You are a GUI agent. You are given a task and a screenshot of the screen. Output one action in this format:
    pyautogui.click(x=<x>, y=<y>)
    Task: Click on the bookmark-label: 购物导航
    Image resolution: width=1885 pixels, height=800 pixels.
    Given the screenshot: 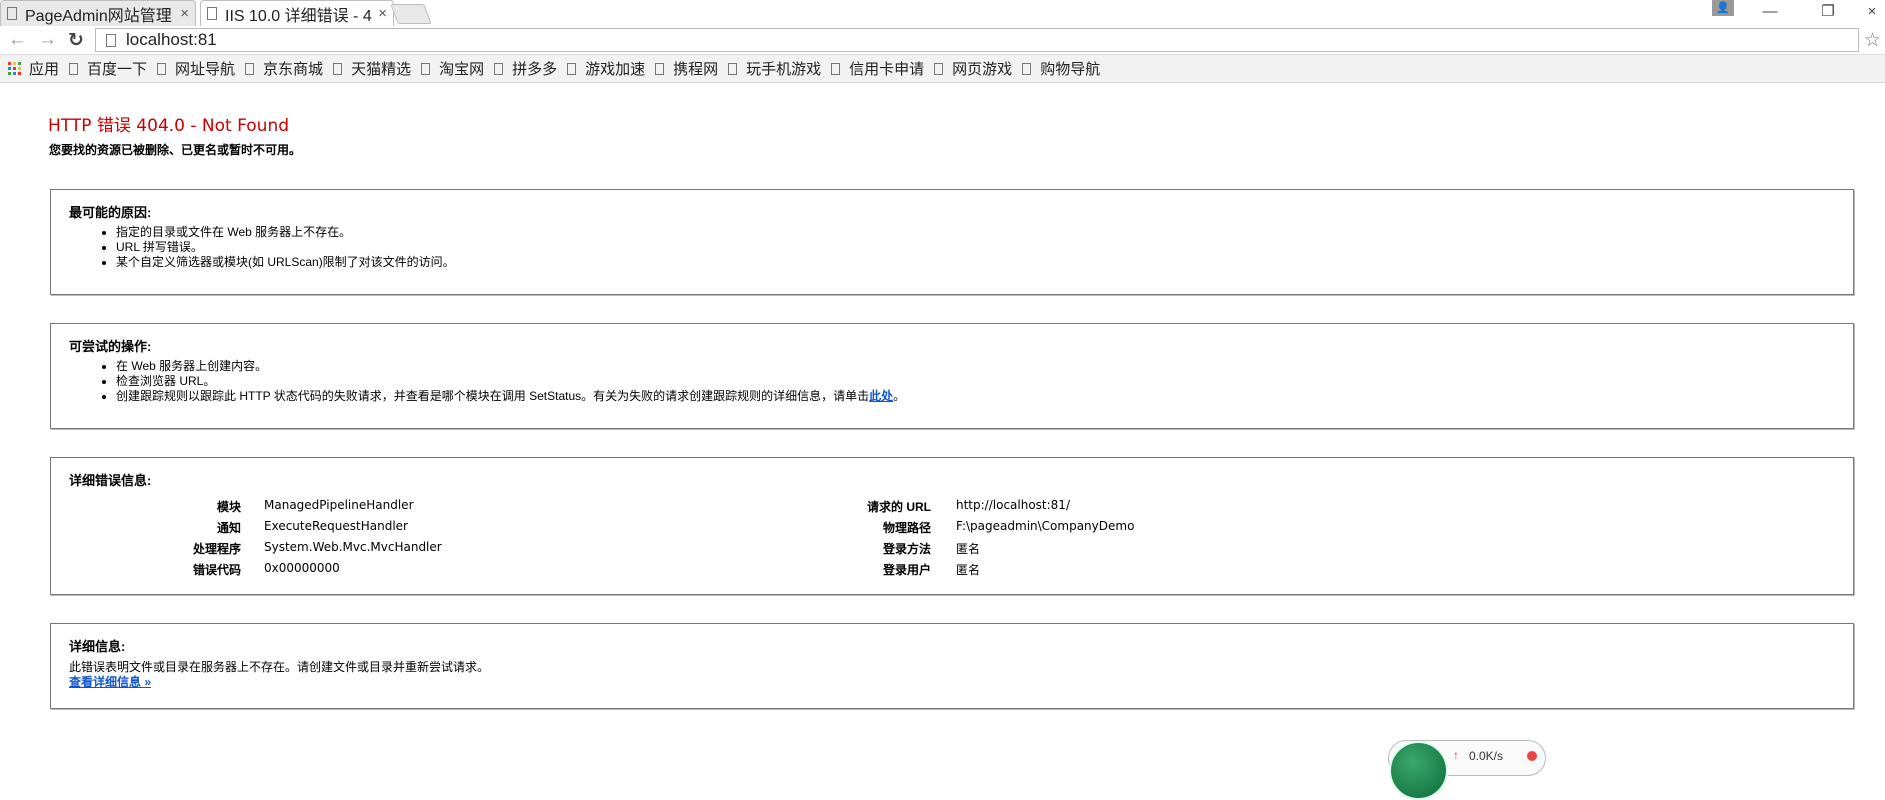 What is the action you would take?
    pyautogui.click(x=1070, y=69)
    